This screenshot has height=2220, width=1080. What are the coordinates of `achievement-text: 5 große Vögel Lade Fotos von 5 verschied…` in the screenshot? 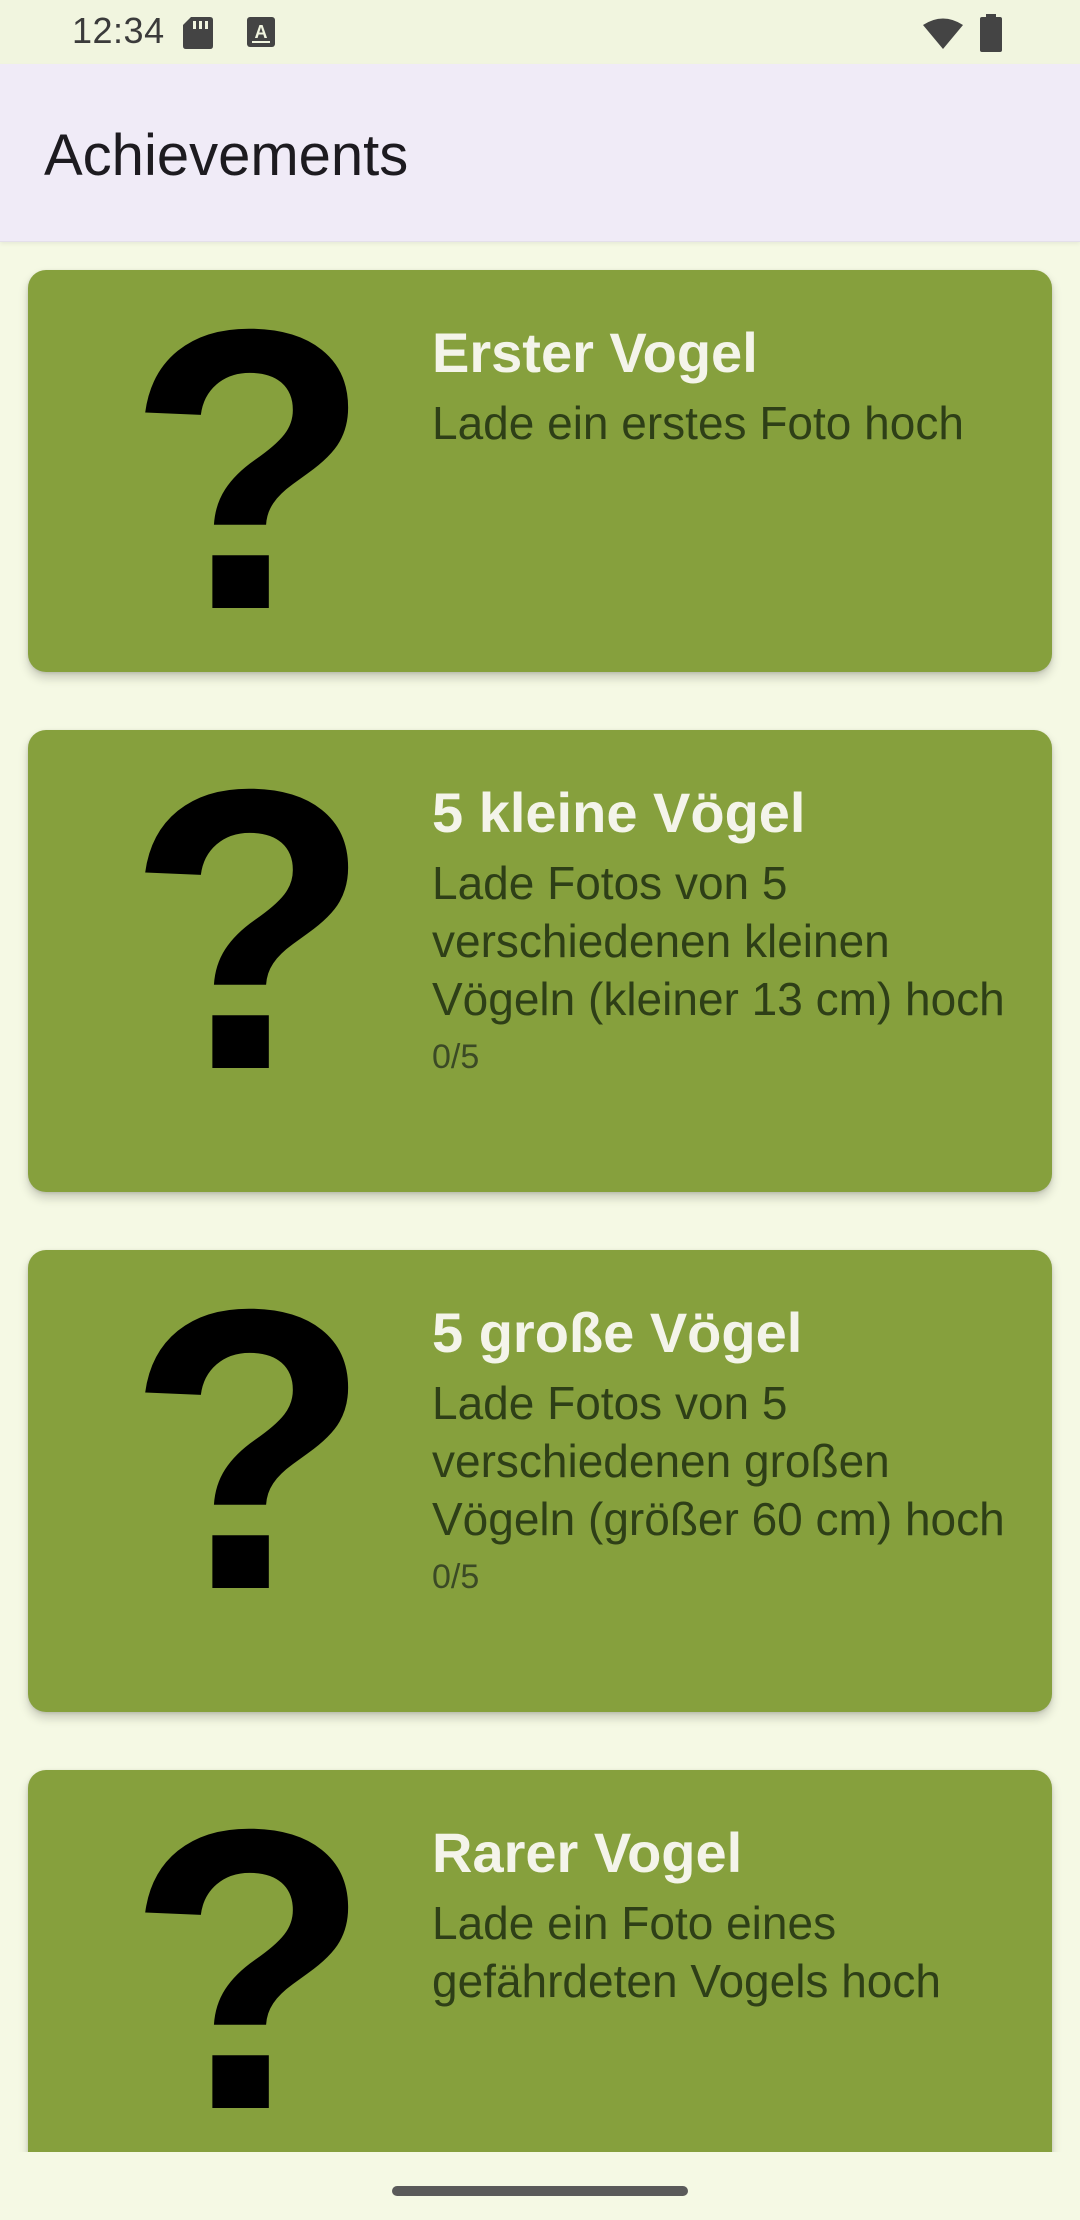 It's located at (727, 1448).